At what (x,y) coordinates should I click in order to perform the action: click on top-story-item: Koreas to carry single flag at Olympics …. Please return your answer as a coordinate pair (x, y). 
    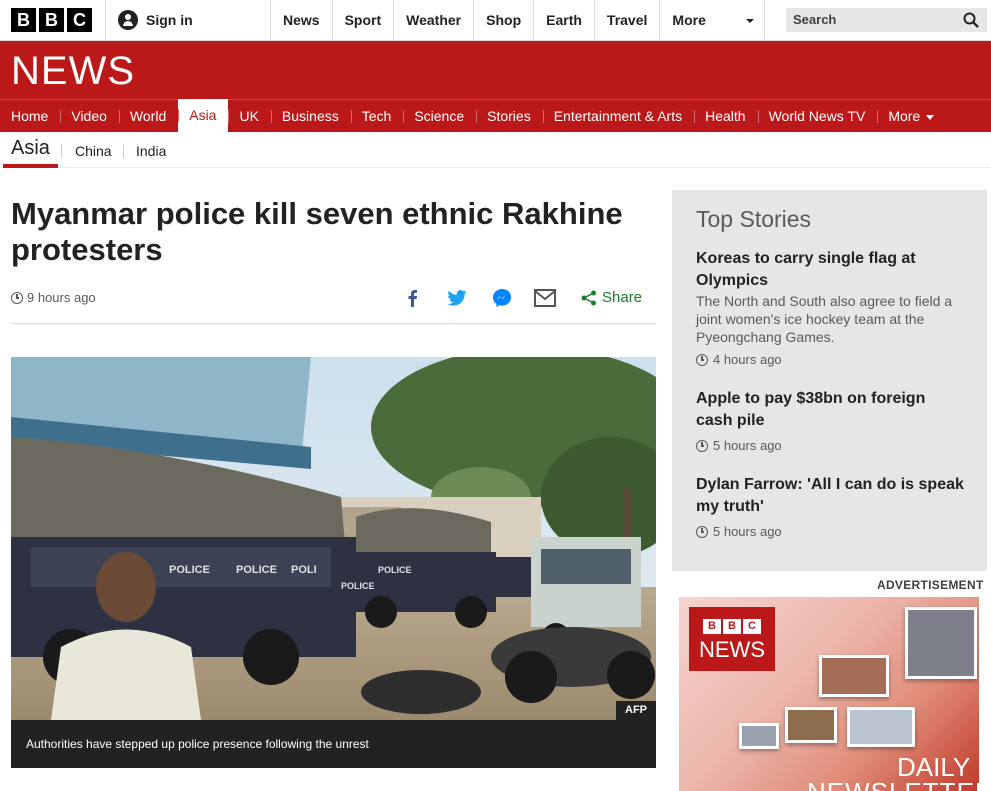
    Looking at the image, I should click on (831, 307).